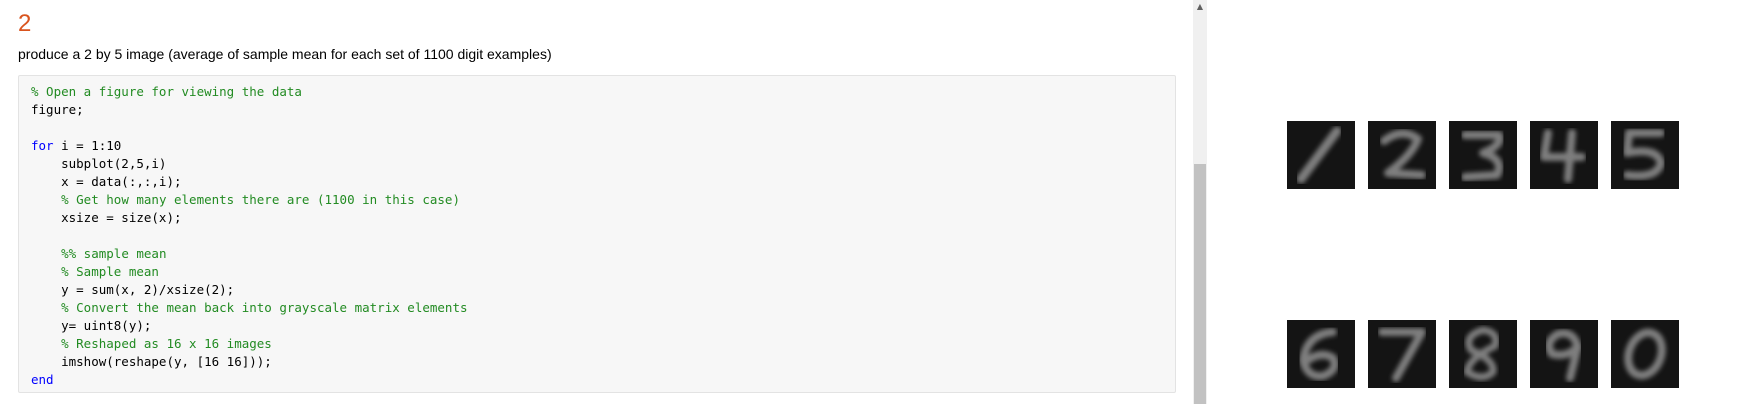 The width and height of the screenshot is (1759, 404). I want to click on code-token-comment: % Sample mean, so click(110, 271).